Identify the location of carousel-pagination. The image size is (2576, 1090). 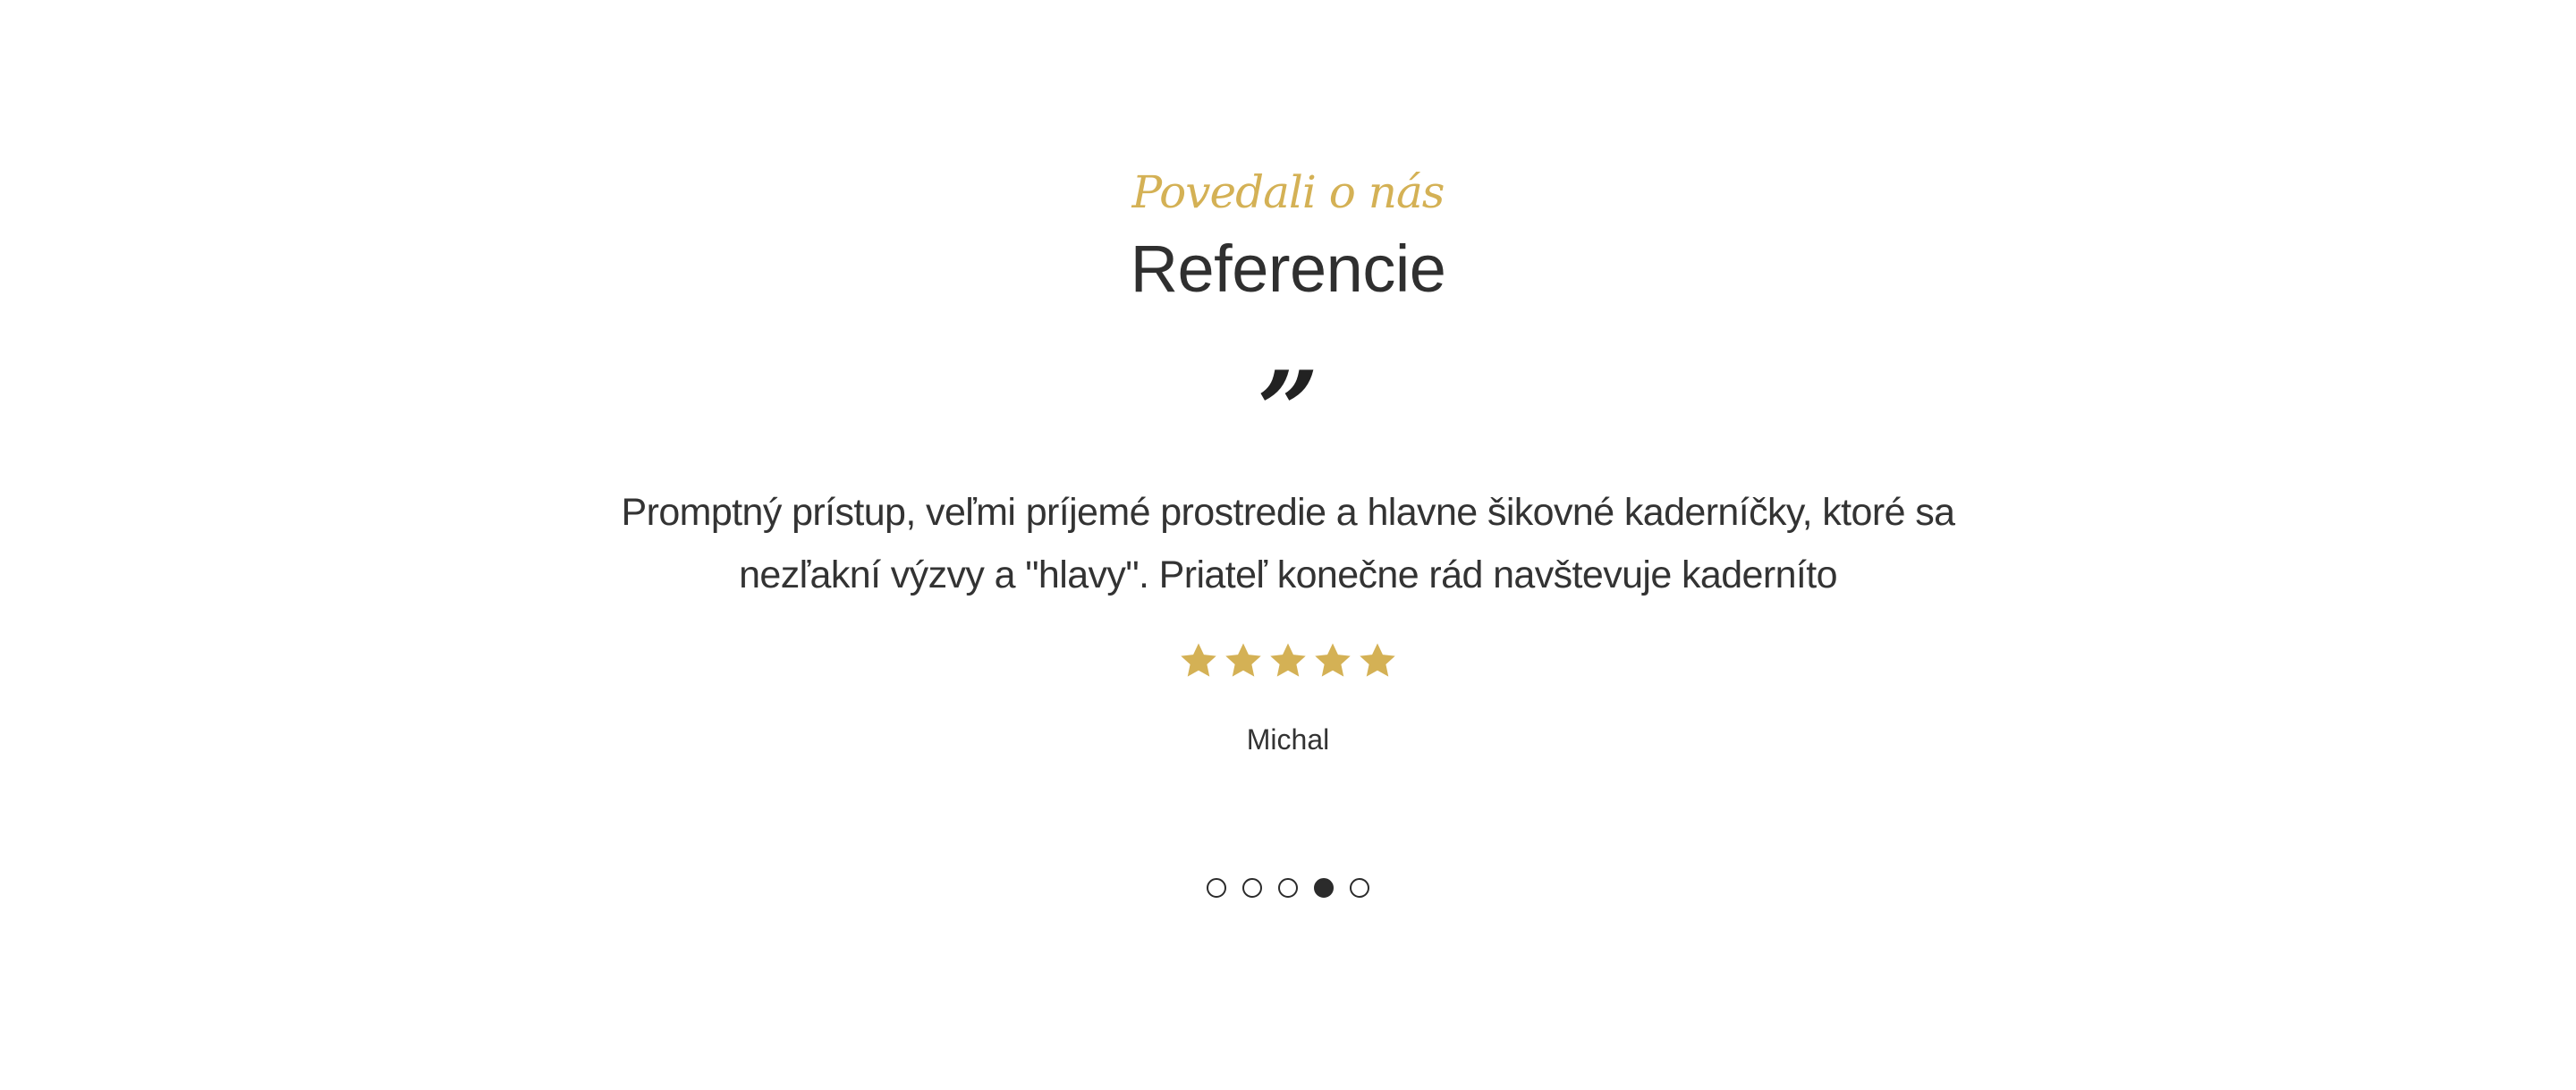
(1288, 891).